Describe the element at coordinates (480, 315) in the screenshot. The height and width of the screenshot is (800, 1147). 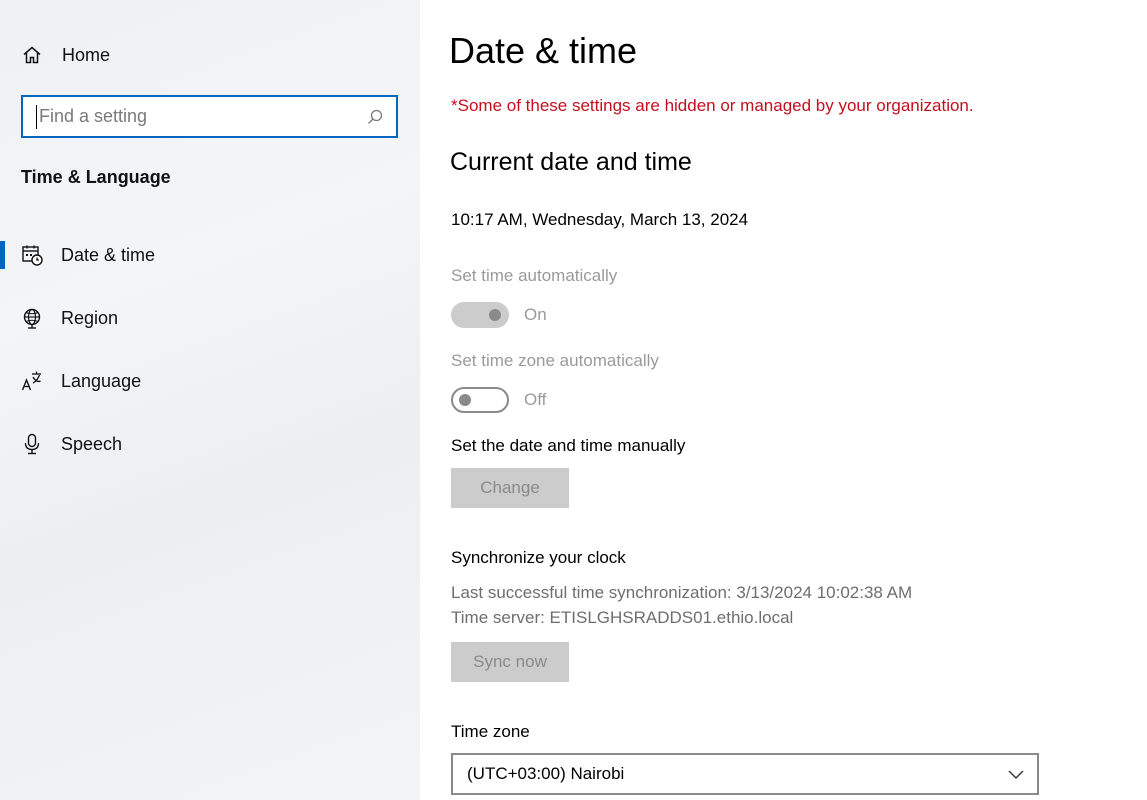
I see `set-time-auto-toggle` at that location.